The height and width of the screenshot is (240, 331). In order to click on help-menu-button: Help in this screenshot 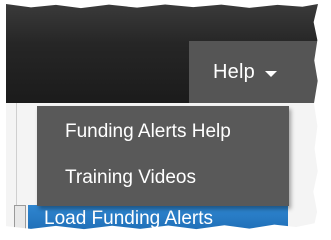, I will do `click(253, 72)`.